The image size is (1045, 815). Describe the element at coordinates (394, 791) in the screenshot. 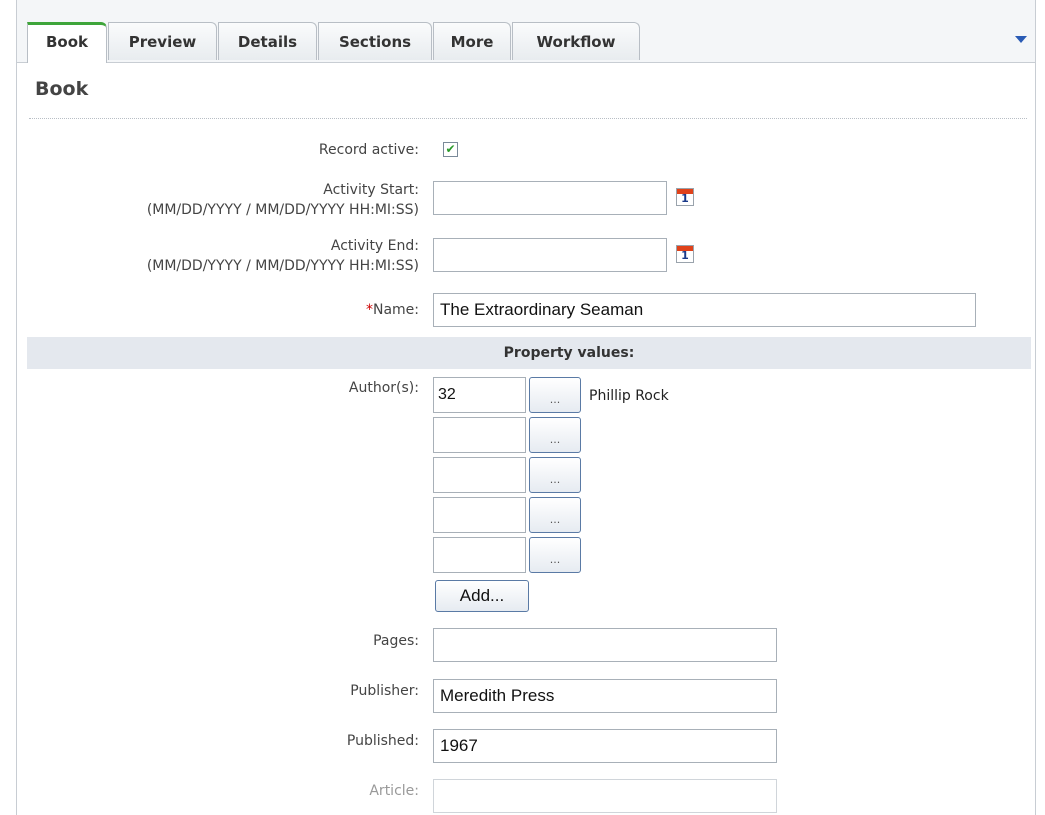

I see `article-label: Article:` at that location.